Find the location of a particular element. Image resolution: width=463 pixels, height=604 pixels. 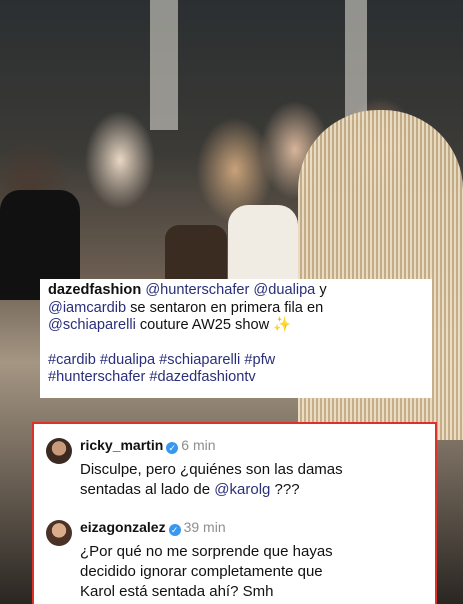

comment-username: ricky_martin is located at coordinates (121, 445).